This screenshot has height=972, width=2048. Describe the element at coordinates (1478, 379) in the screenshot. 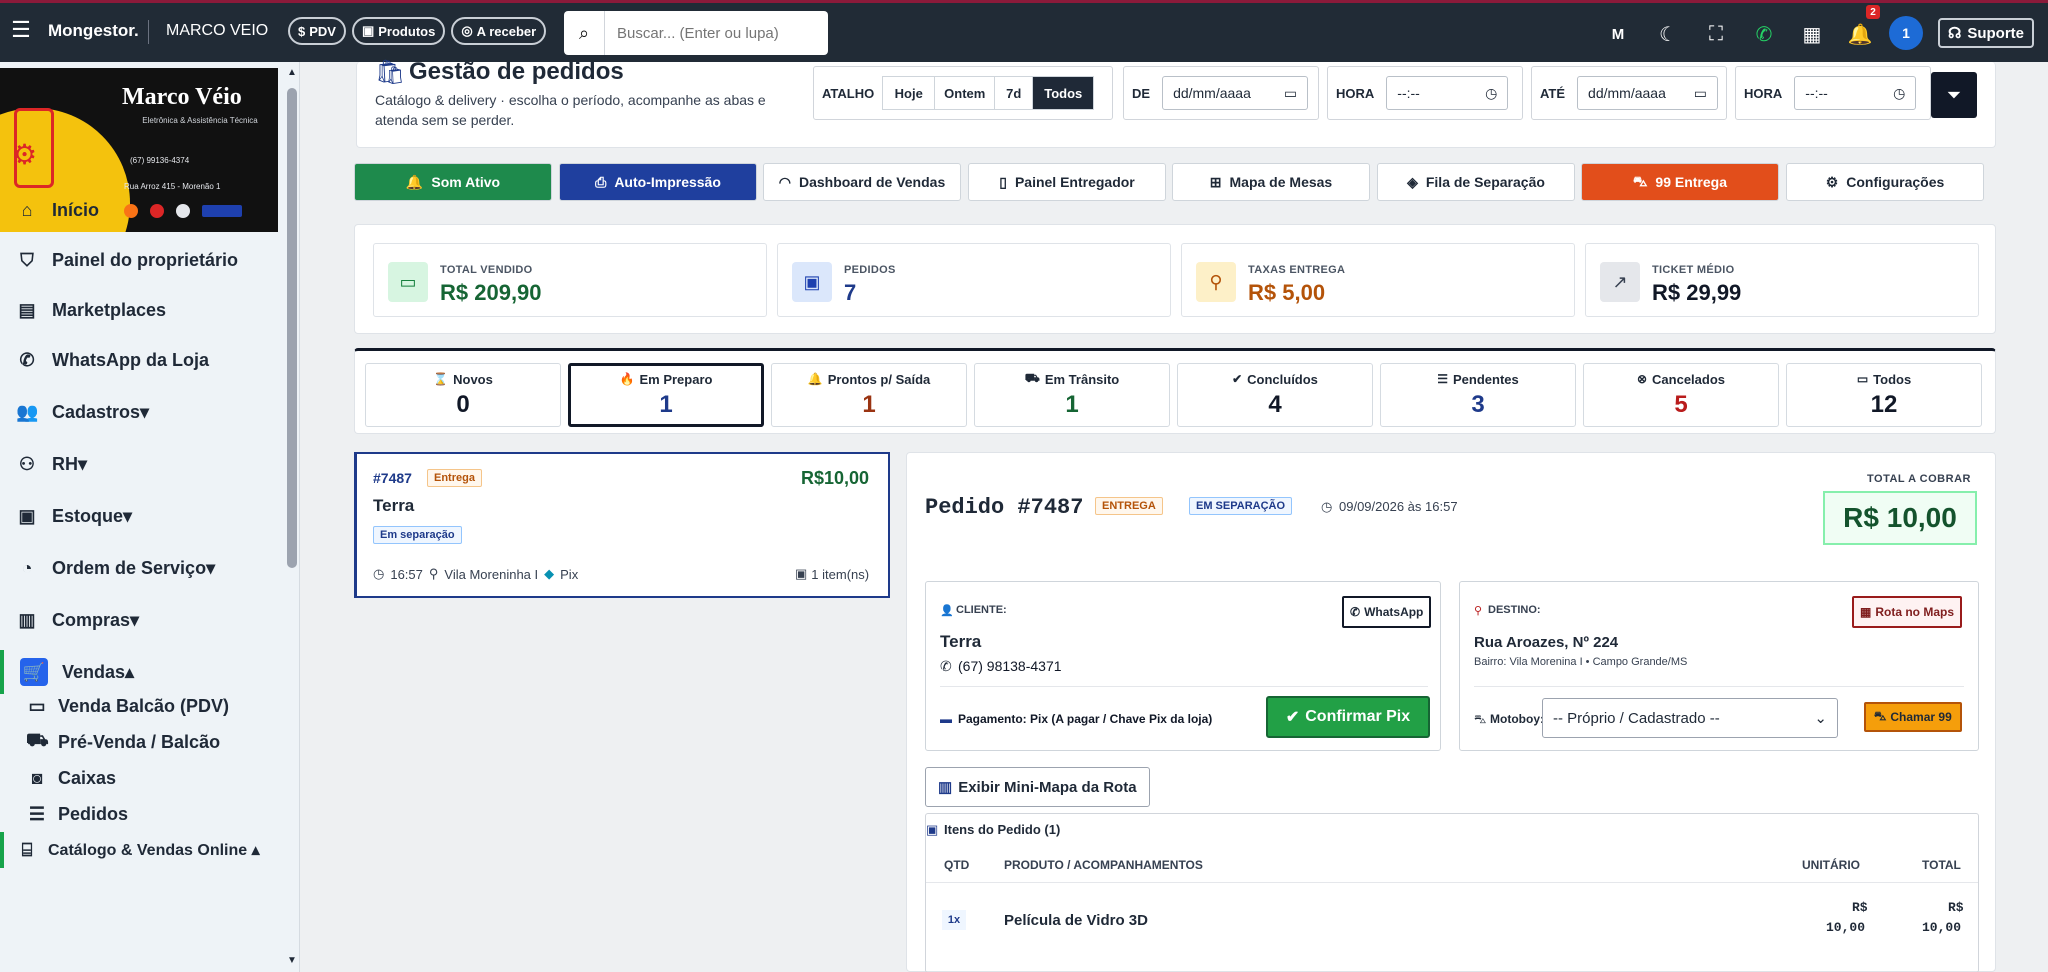

I see `tab-label-row: ☰ Pendentes` at that location.